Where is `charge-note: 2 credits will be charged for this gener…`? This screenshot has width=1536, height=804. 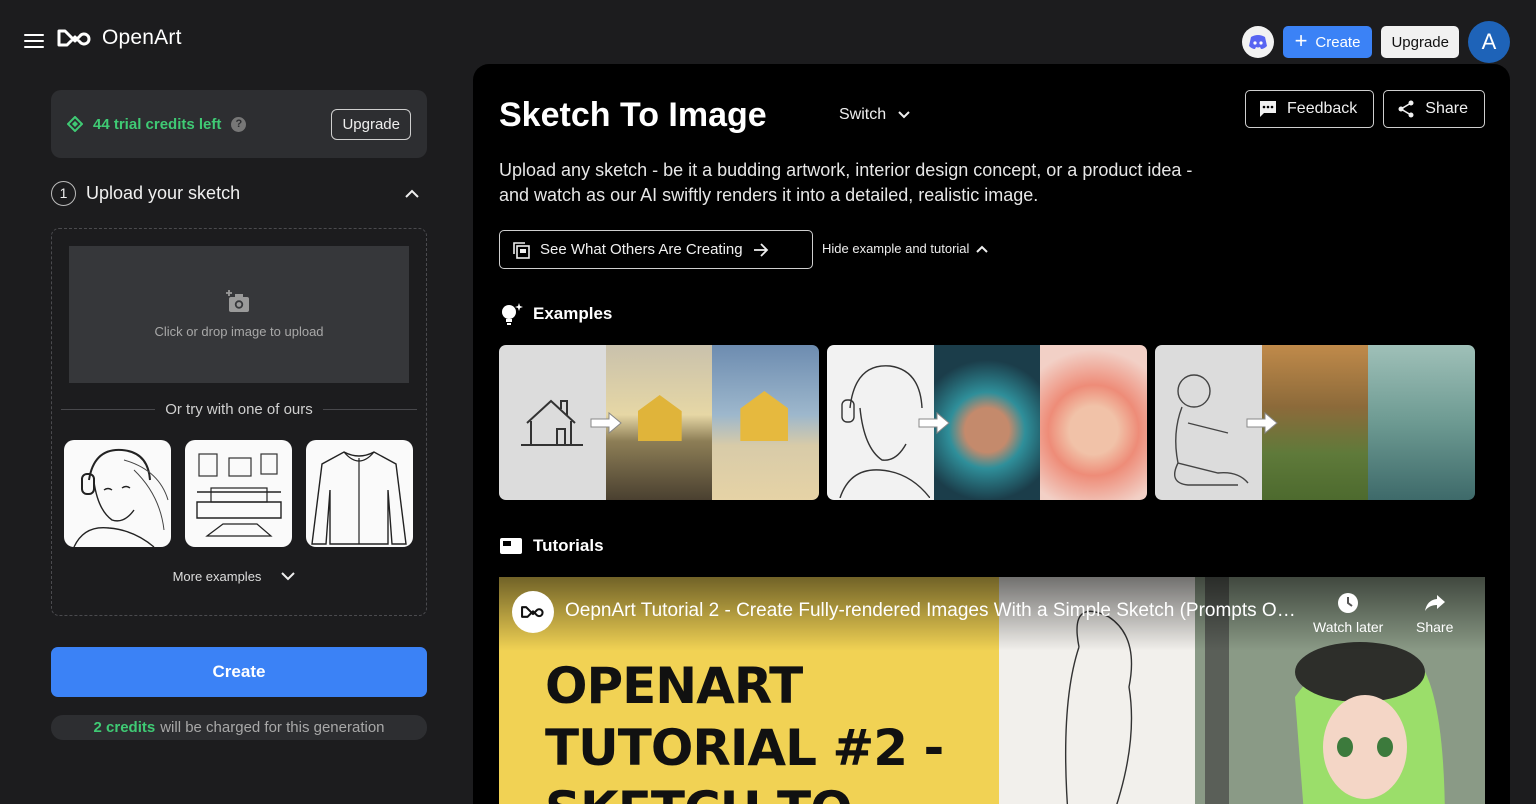
charge-note: 2 credits will be charged for this gener… is located at coordinates (239, 727).